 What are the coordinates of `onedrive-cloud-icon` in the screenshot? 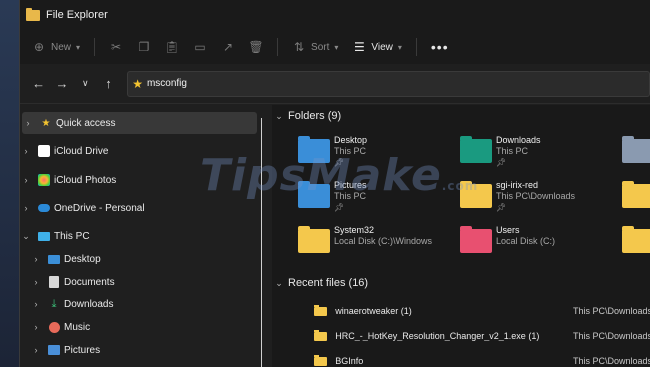 It's located at (44, 208).